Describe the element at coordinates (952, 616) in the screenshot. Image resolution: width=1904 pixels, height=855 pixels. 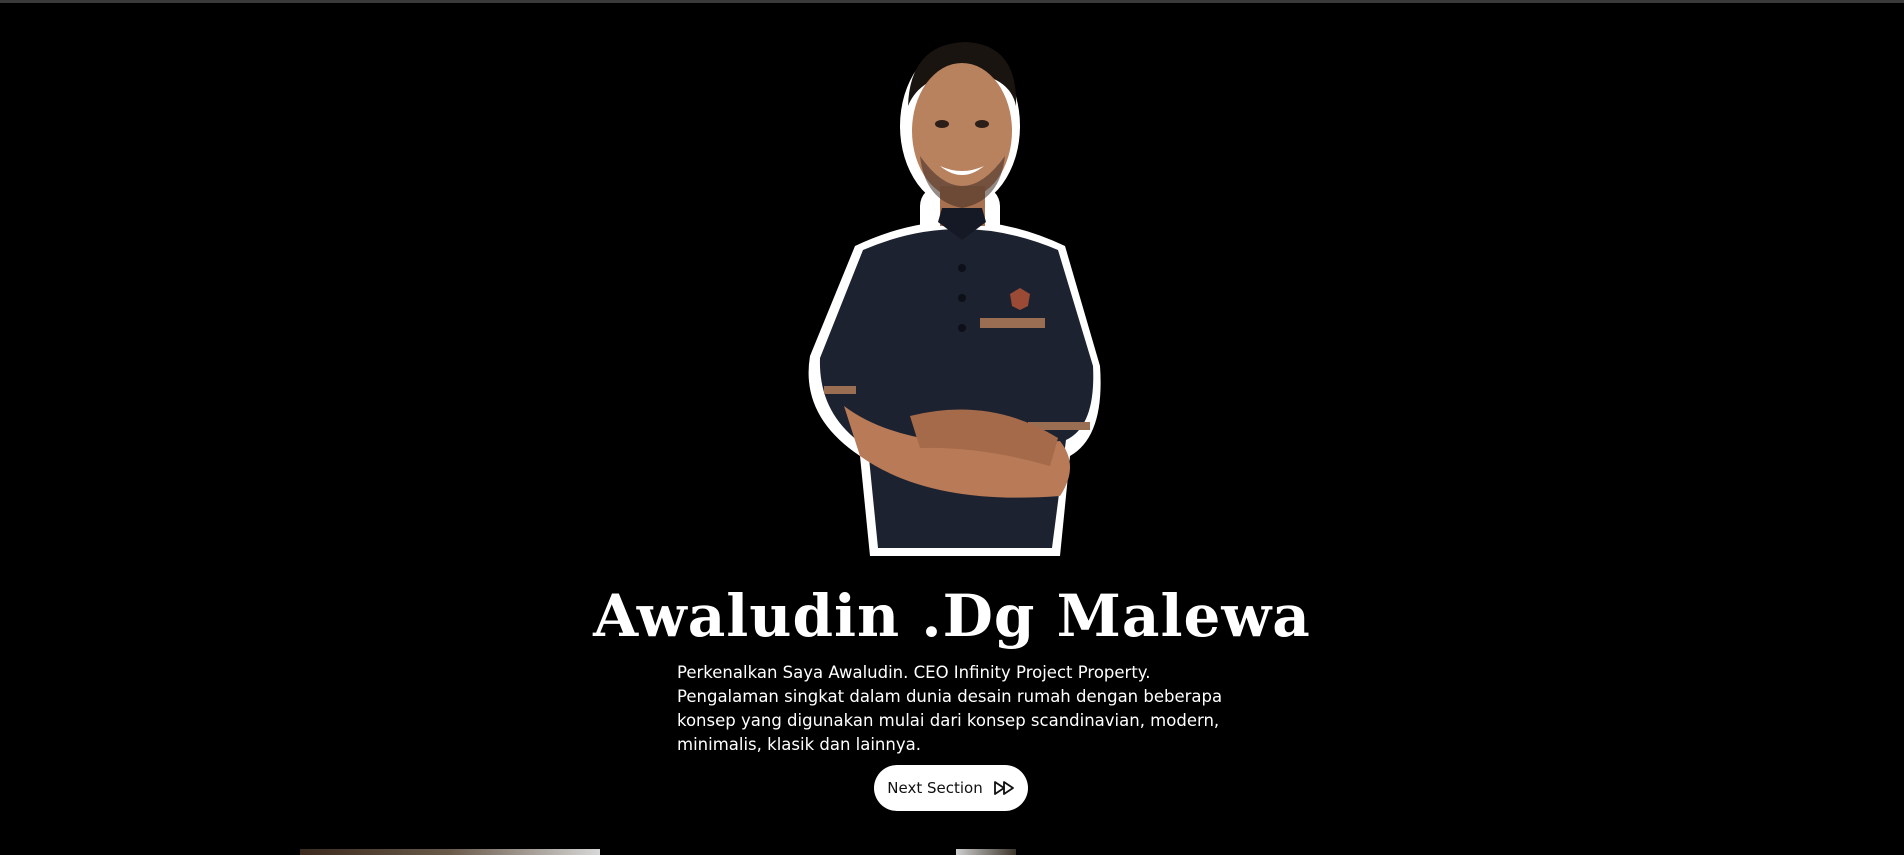
I see `person-name: Awaludin .Dg Malewa` at that location.